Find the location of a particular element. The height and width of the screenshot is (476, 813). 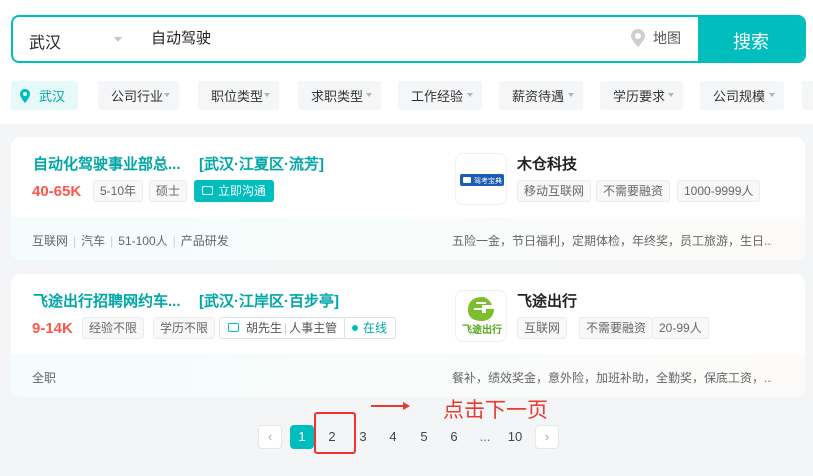

online-label: 在线 is located at coordinates (375, 328).